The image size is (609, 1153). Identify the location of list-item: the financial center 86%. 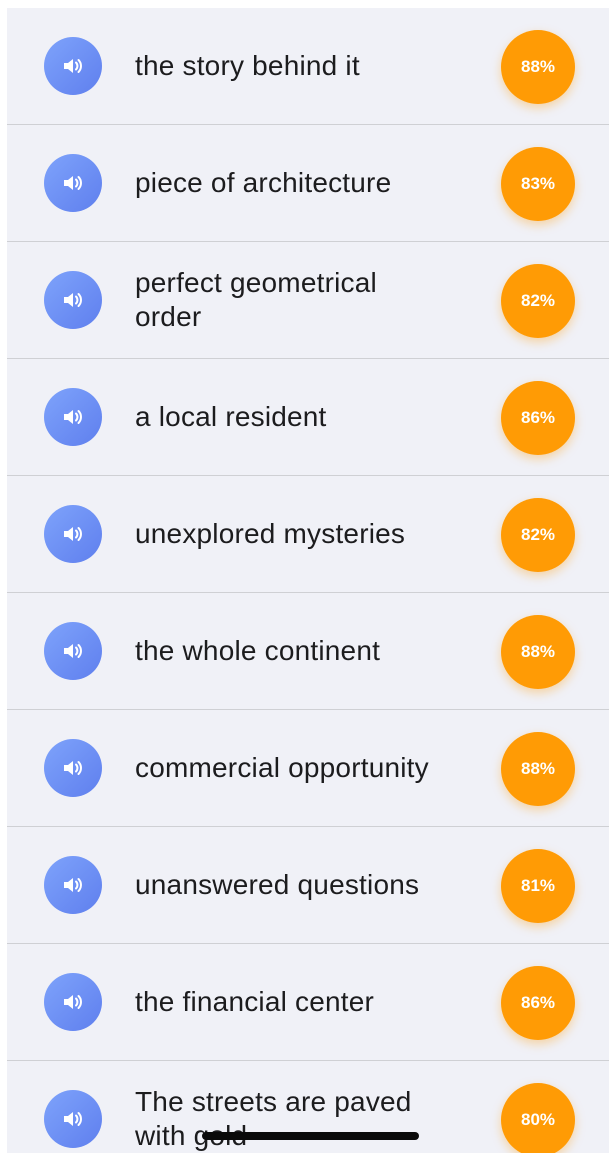
(308, 1002).